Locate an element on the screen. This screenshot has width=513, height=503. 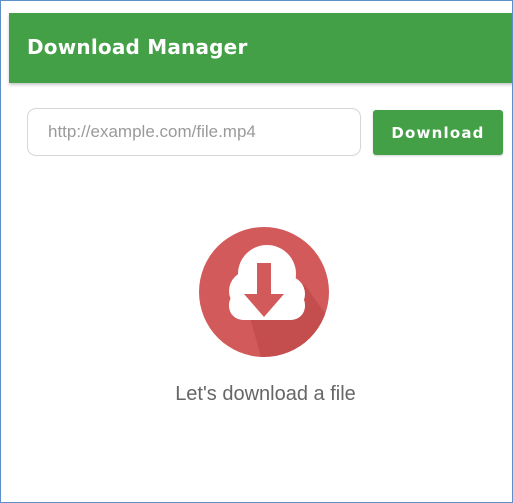
cloud-download-icon is located at coordinates (264, 292).